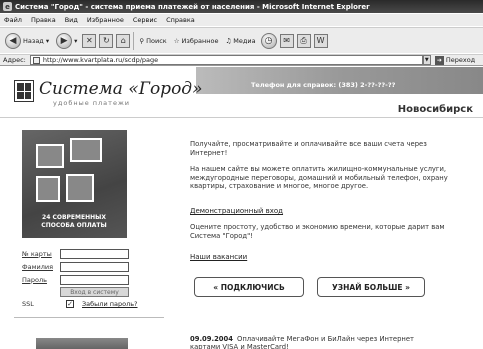 Image resolution: width=483 pixels, height=349 pixels. I want to click on star-icon: ☆, so click(176, 40).